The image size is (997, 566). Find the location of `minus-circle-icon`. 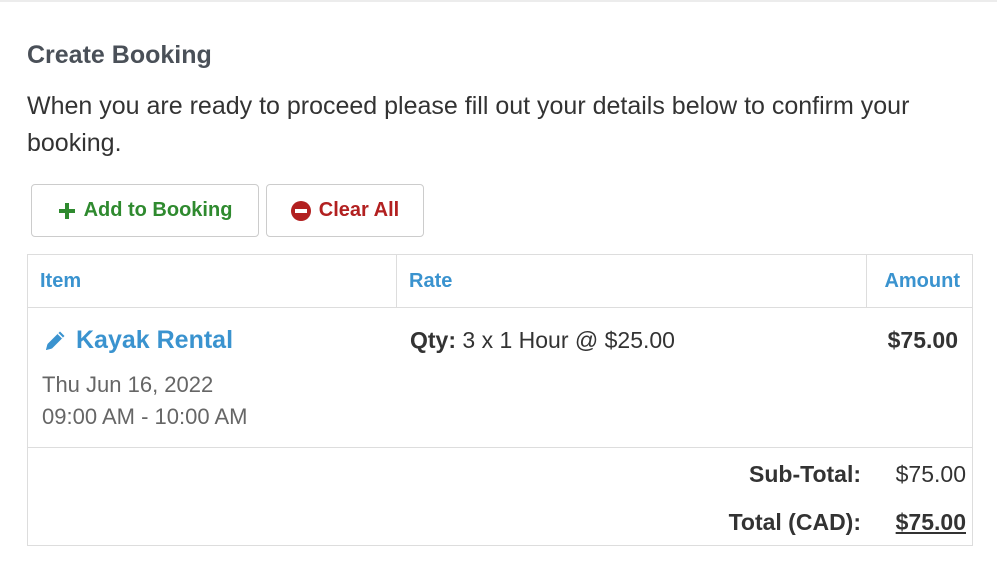

minus-circle-icon is located at coordinates (300, 210).